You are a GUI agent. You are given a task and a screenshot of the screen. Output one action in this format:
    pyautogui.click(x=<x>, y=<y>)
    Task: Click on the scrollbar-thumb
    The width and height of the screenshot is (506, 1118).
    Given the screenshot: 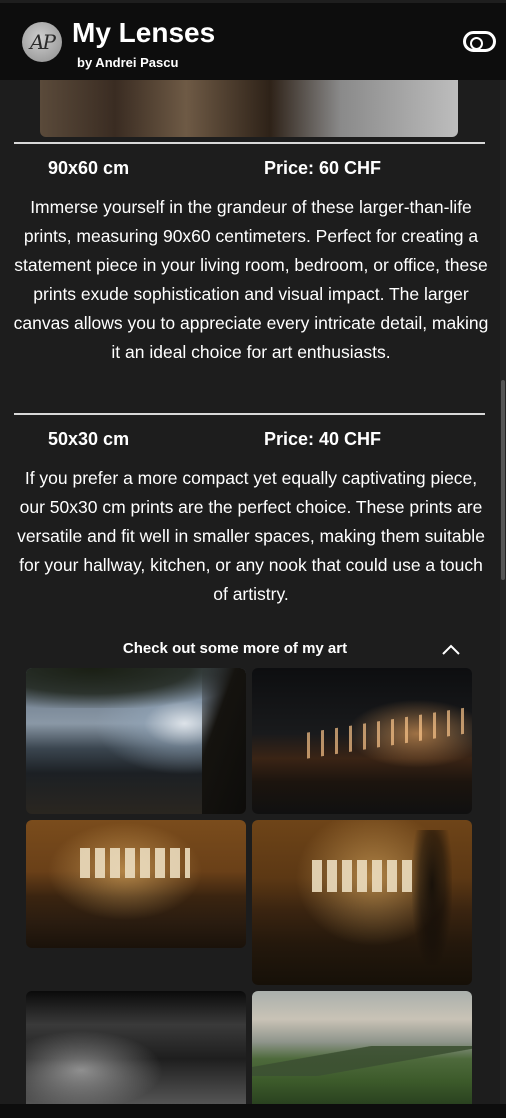 What is the action you would take?
    pyautogui.click(x=503, y=480)
    